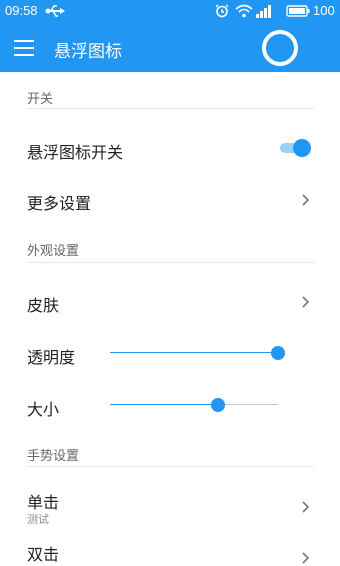 Image resolution: width=340 pixels, height=566 pixels. I want to click on status-time: 09:58, so click(21, 10).